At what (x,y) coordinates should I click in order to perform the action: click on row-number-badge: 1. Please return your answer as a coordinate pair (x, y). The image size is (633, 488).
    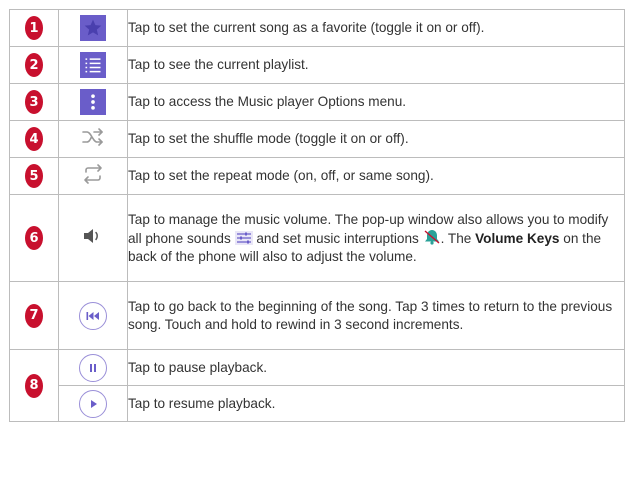
    Looking at the image, I should click on (34, 28).